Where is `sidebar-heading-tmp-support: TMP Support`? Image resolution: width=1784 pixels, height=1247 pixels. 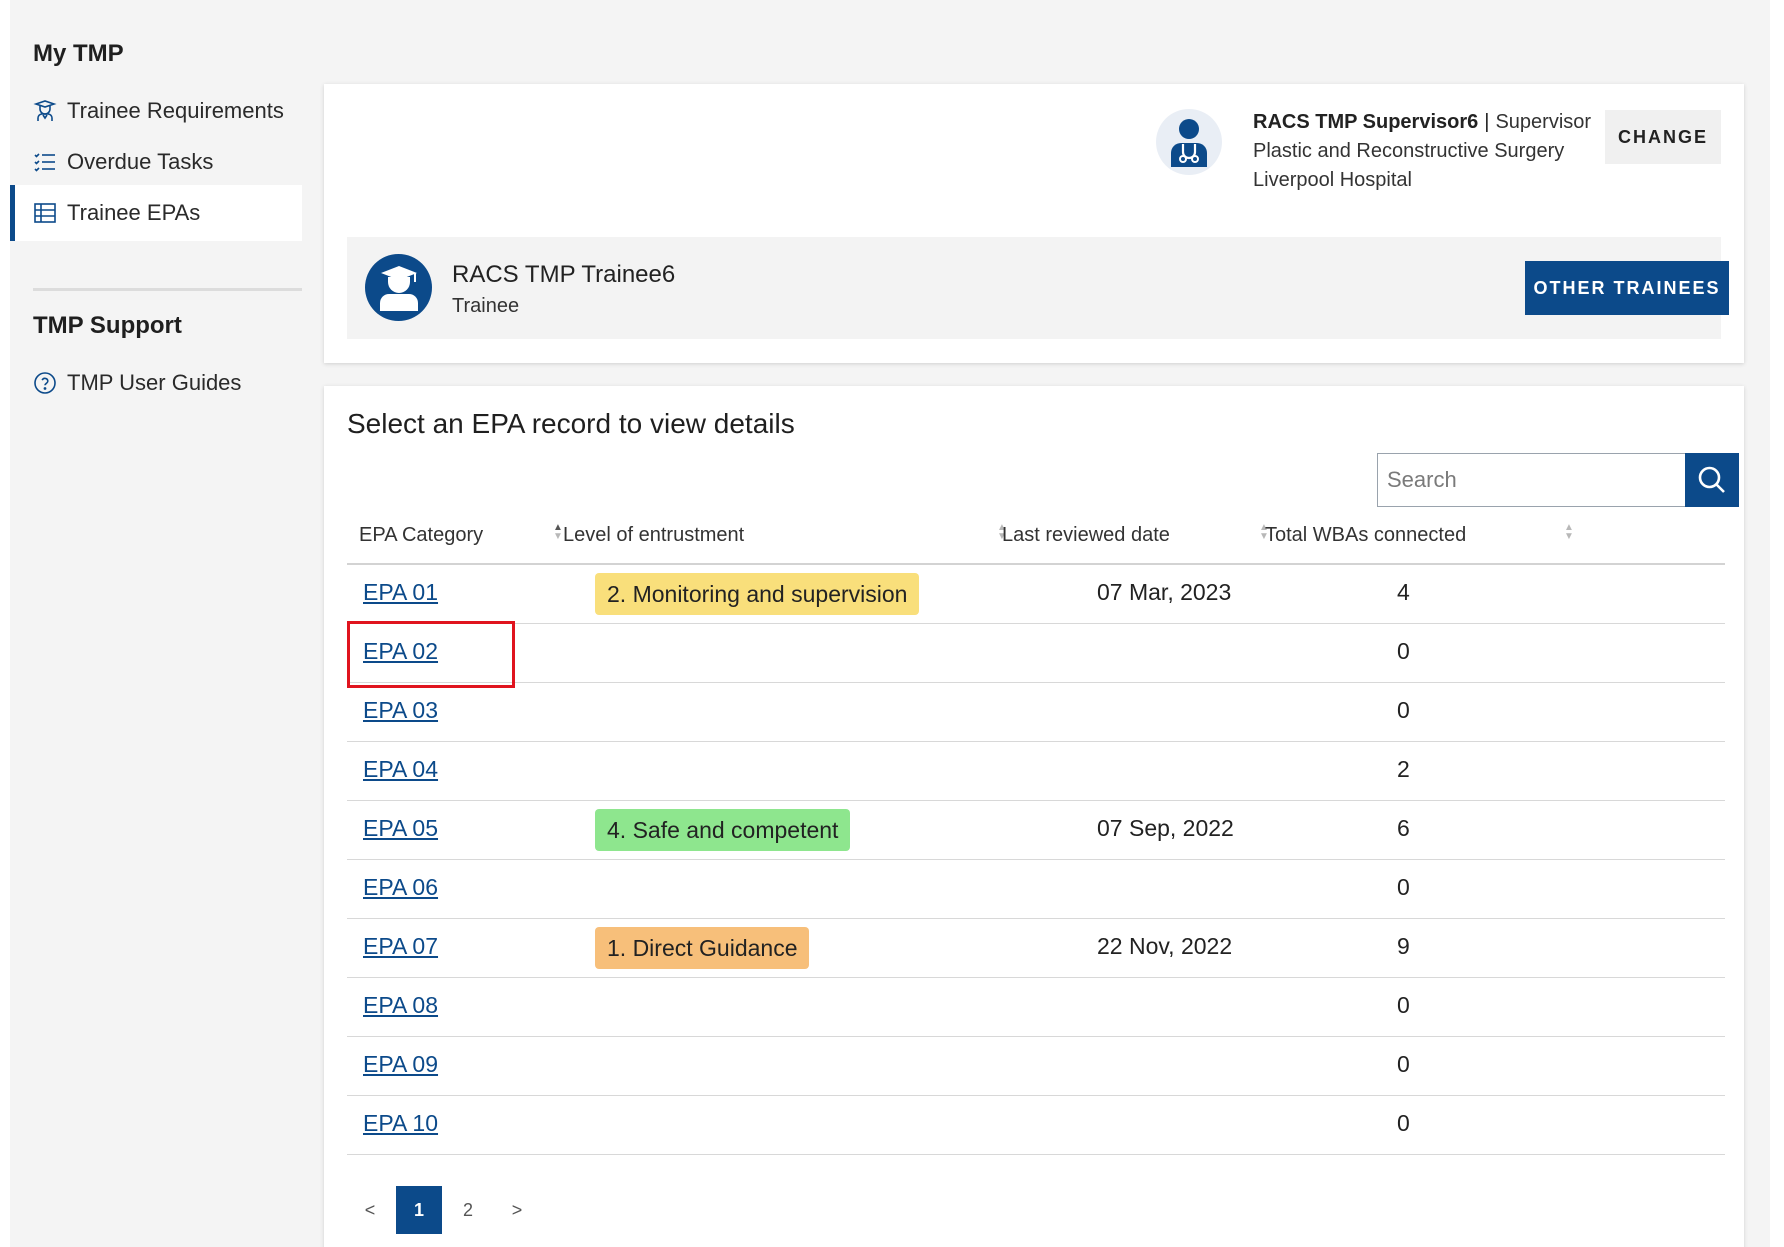
sidebar-heading-tmp-support: TMP Support is located at coordinates (107, 325).